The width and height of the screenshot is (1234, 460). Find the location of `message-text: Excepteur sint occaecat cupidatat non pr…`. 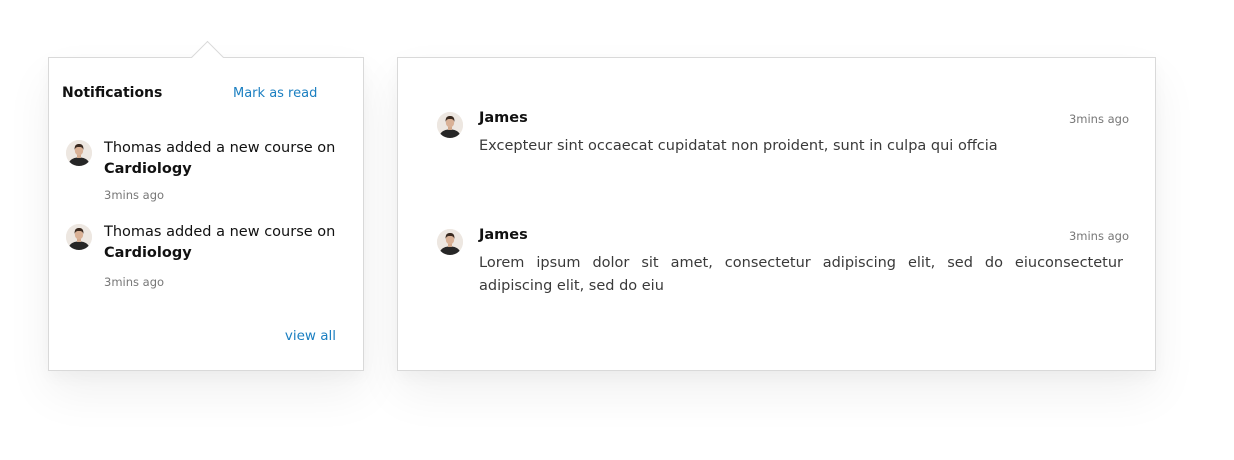

message-text: Excepteur sint occaecat cupidatat non pr… is located at coordinates (738, 146).